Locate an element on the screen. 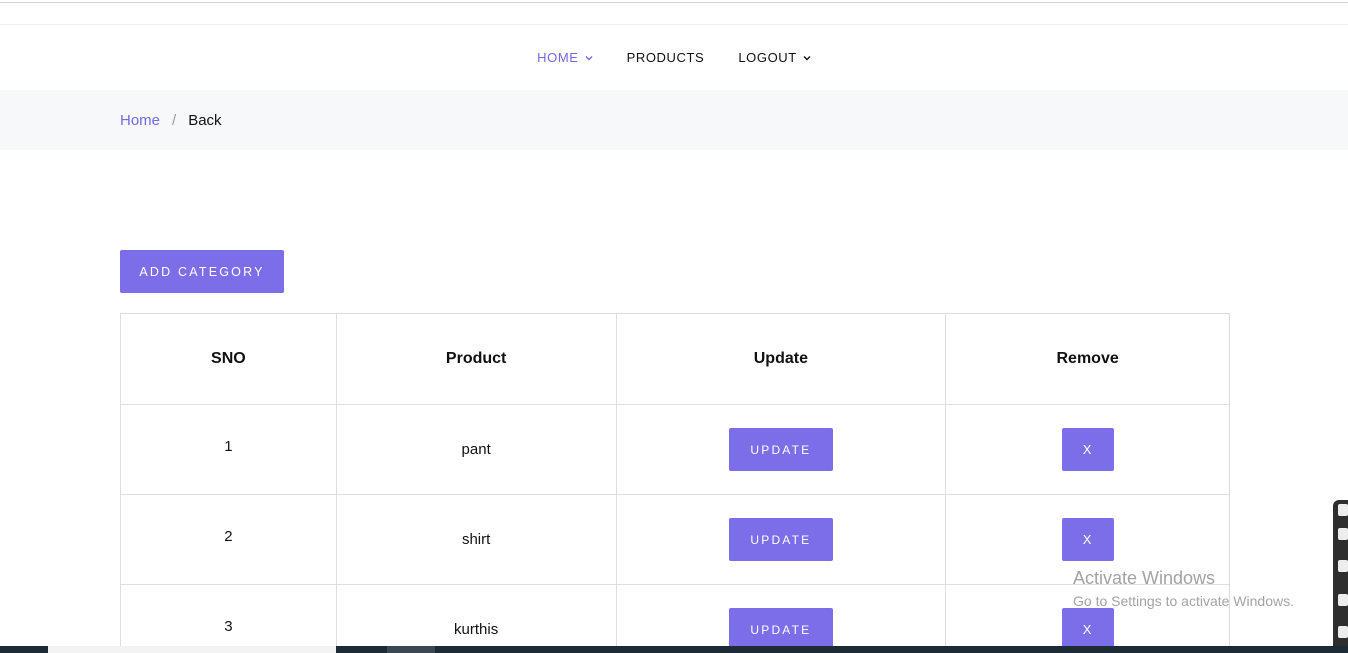 This screenshot has width=1348, height=653. table-row: 1 pant UPDATE X is located at coordinates (675, 449).